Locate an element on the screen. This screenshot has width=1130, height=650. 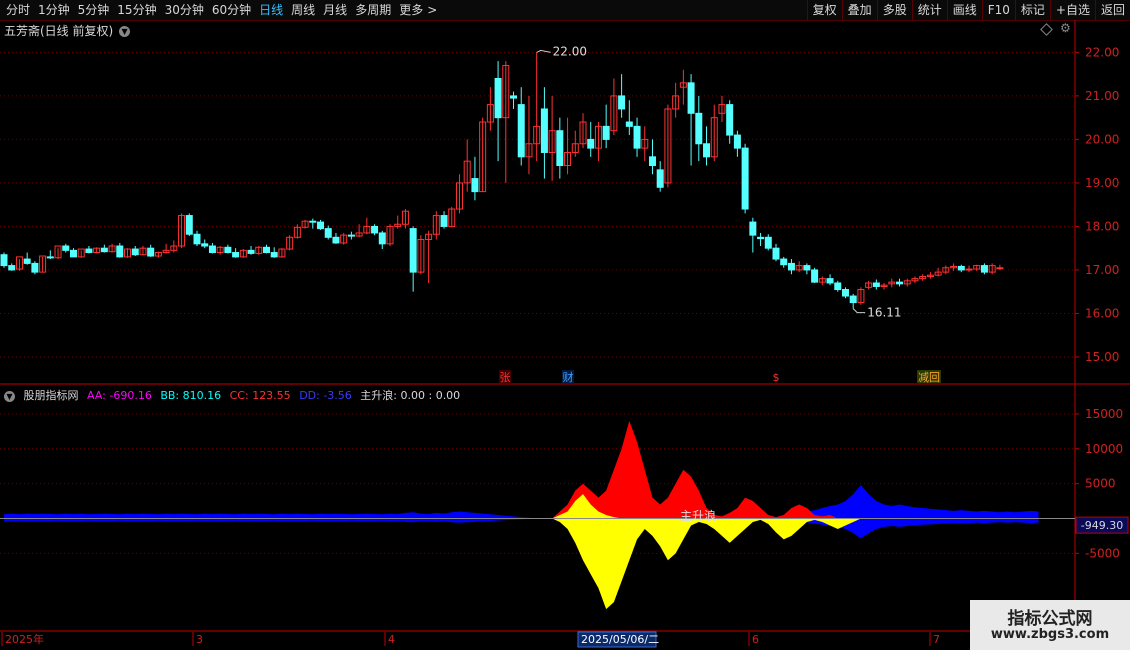
price-tick-label: 19.00 is located at coordinates (1102, 183).